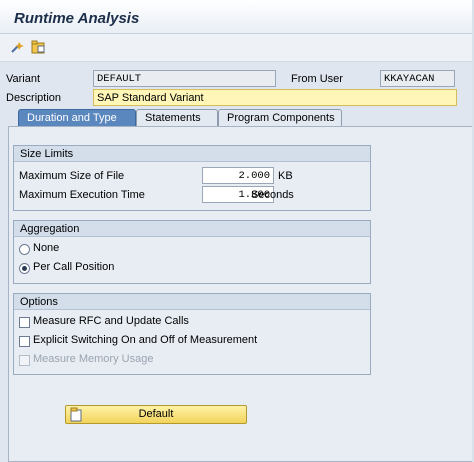  What do you see at coordinates (285, 176) in the screenshot?
I see `max-file-size-unit: KB` at bounding box center [285, 176].